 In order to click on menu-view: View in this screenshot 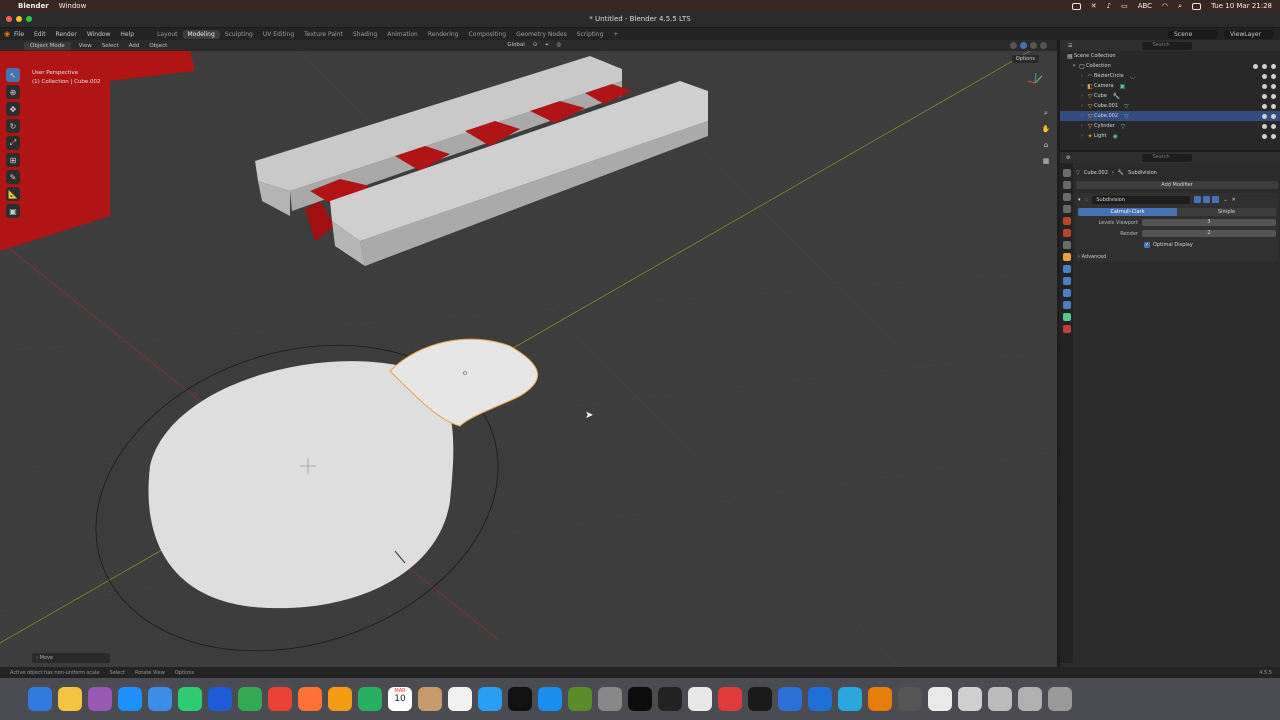, I will do `click(85, 46)`.